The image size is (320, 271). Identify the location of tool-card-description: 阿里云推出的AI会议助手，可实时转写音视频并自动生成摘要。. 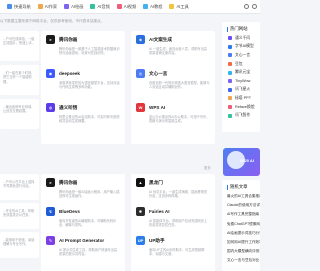
(89, 119).